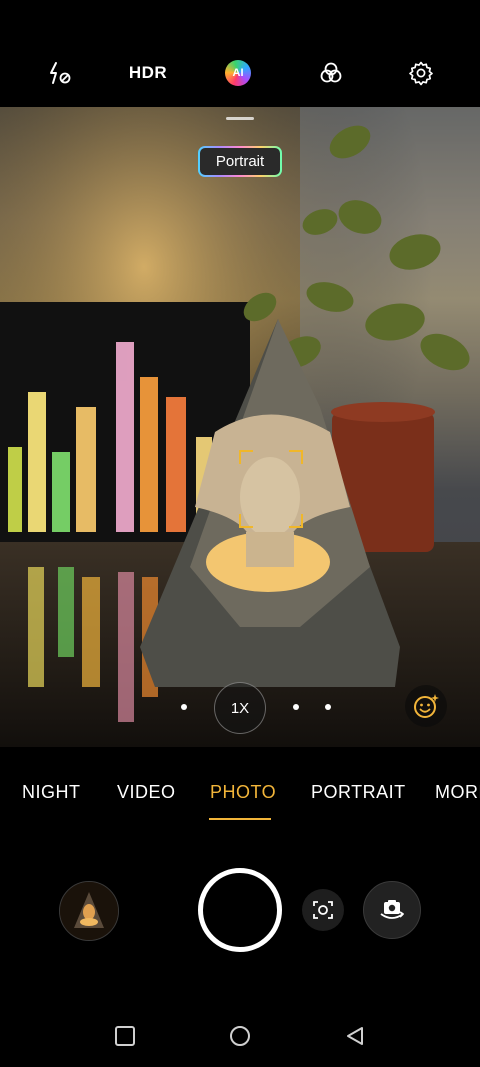 This screenshot has height=1067, width=480. I want to click on scene-label: Portrait, so click(240, 161).